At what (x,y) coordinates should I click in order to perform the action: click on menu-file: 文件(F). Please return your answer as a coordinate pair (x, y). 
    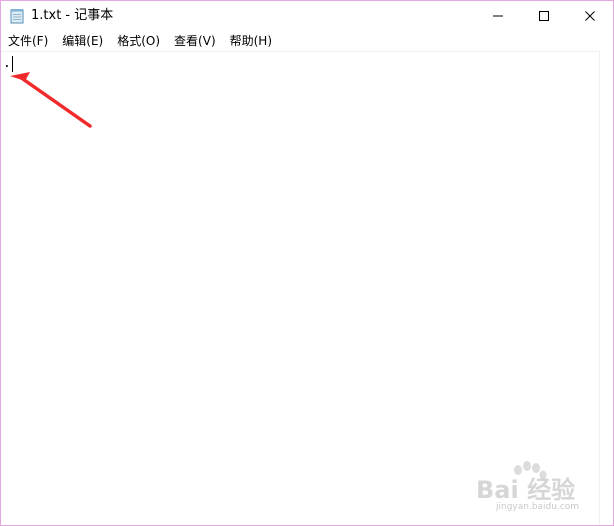
    Looking at the image, I should click on (28, 41).